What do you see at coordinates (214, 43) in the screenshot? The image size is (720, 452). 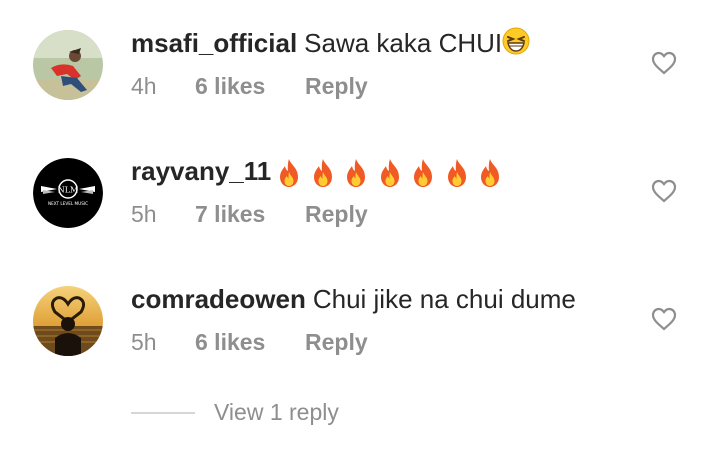 I see `comment-username: msafi_official` at bounding box center [214, 43].